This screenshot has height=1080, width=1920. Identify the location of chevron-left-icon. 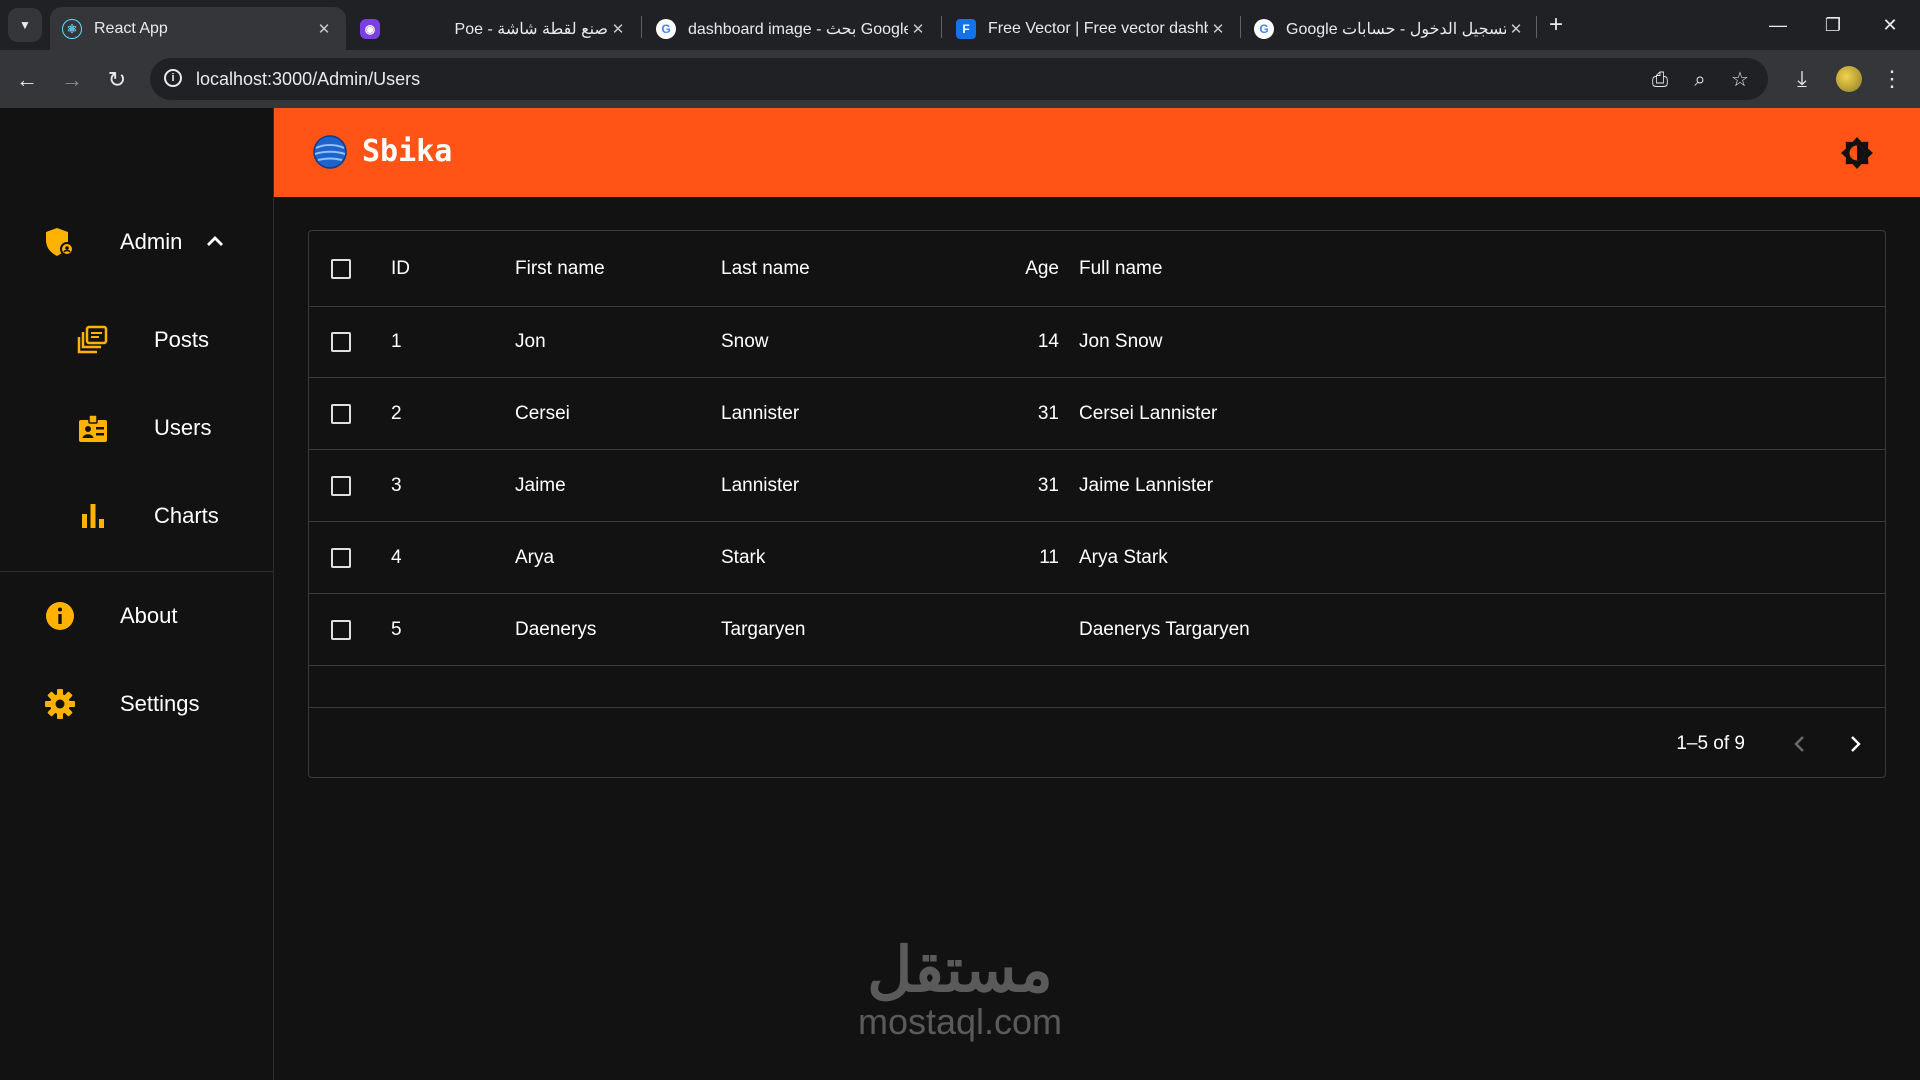
(1799, 744).